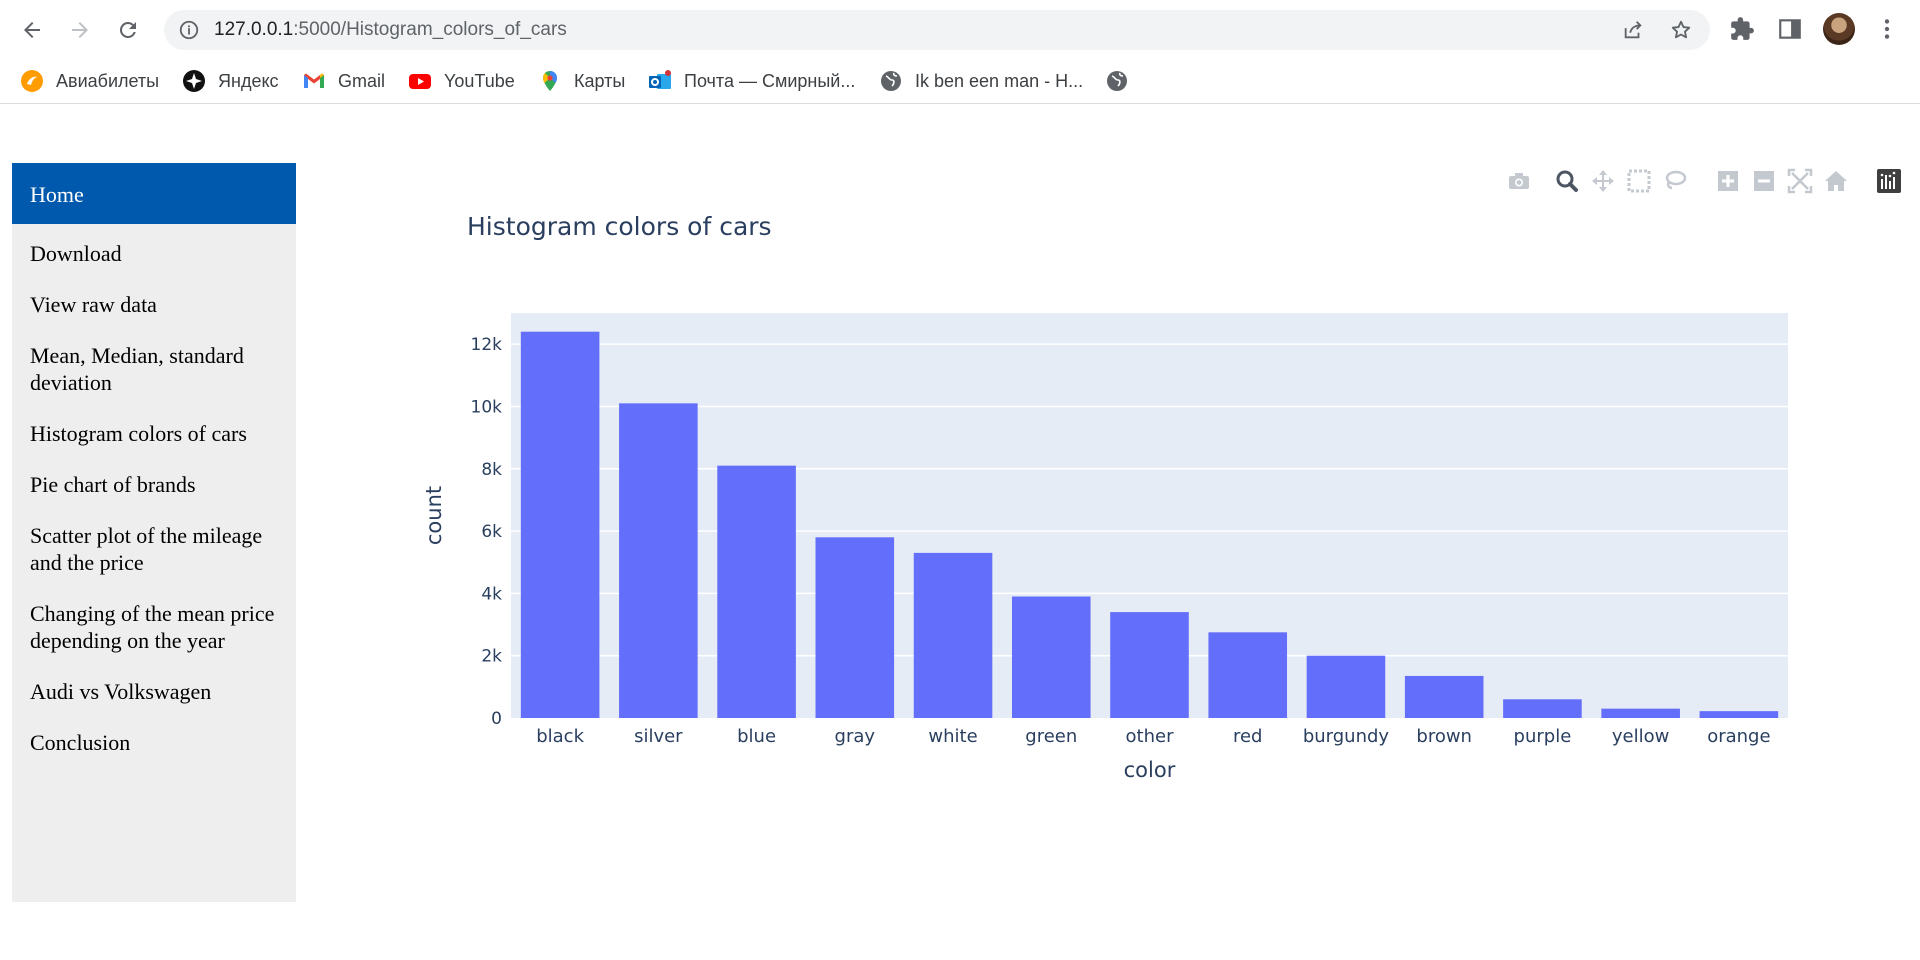 The height and width of the screenshot is (960, 1920). Describe the element at coordinates (855, 627) in the screenshot. I see `bar-gray` at that location.